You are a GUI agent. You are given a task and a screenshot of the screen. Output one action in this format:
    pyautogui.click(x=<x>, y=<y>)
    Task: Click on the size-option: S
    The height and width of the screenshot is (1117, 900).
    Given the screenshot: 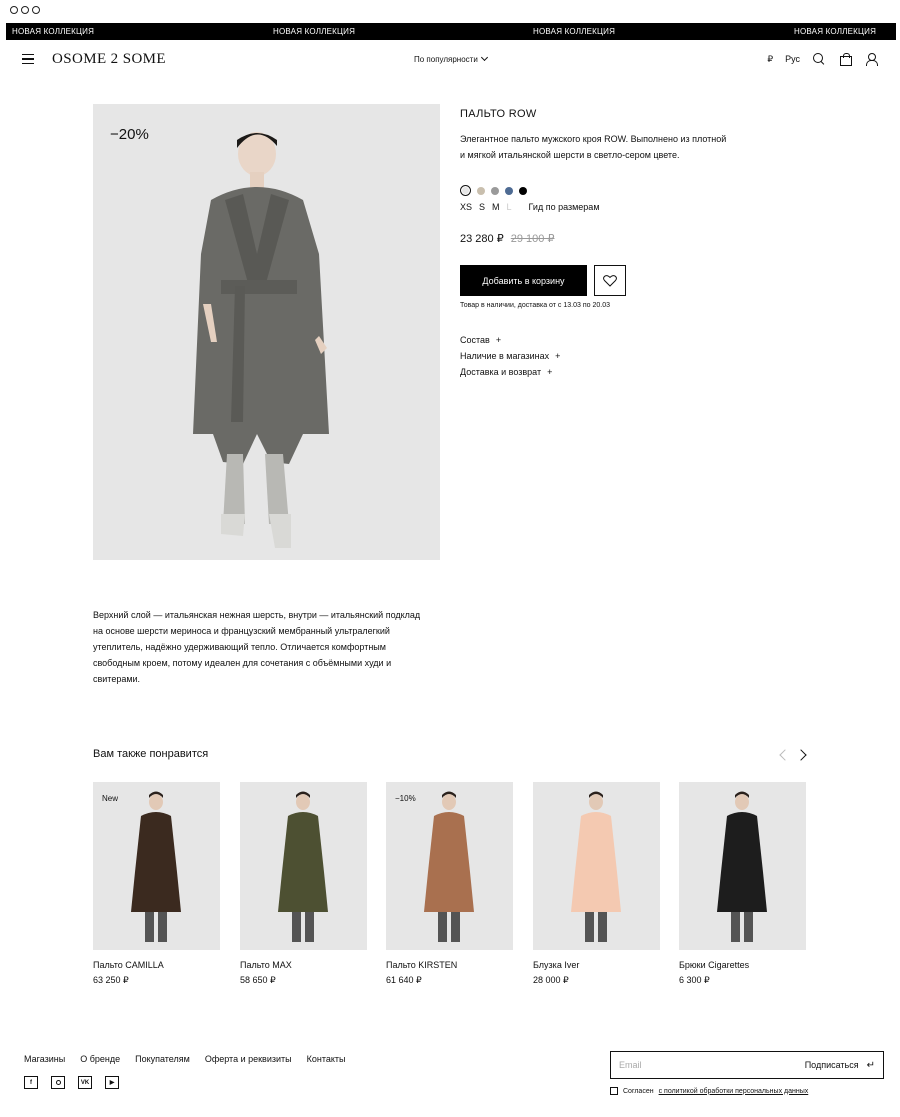 What is the action you would take?
    pyautogui.click(x=482, y=207)
    